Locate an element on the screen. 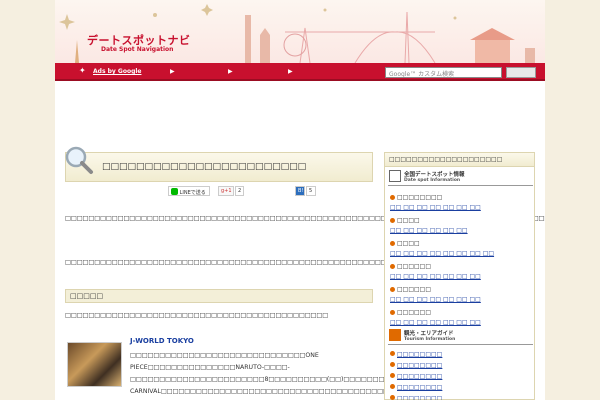 The width and height of the screenshot is (600, 400). search-input: Google™ カスタム検索 is located at coordinates (443, 72).